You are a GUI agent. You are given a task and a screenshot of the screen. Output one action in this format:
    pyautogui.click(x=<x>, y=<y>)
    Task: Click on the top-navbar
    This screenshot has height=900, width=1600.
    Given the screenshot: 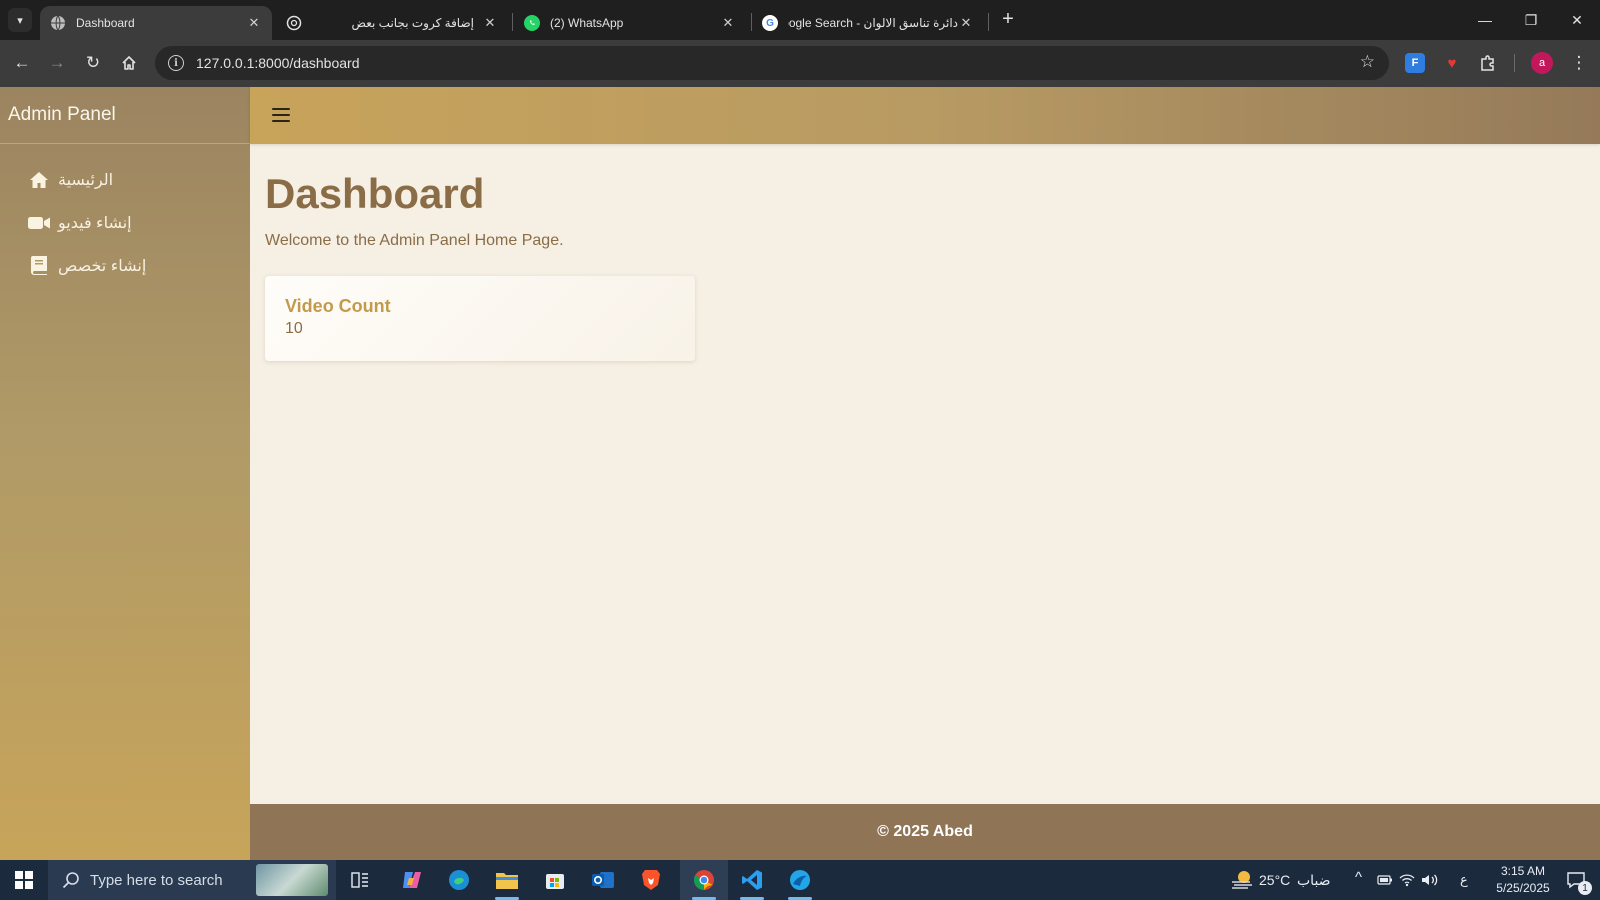 What is the action you would take?
    pyautogui.click(x=925, y=115)
    